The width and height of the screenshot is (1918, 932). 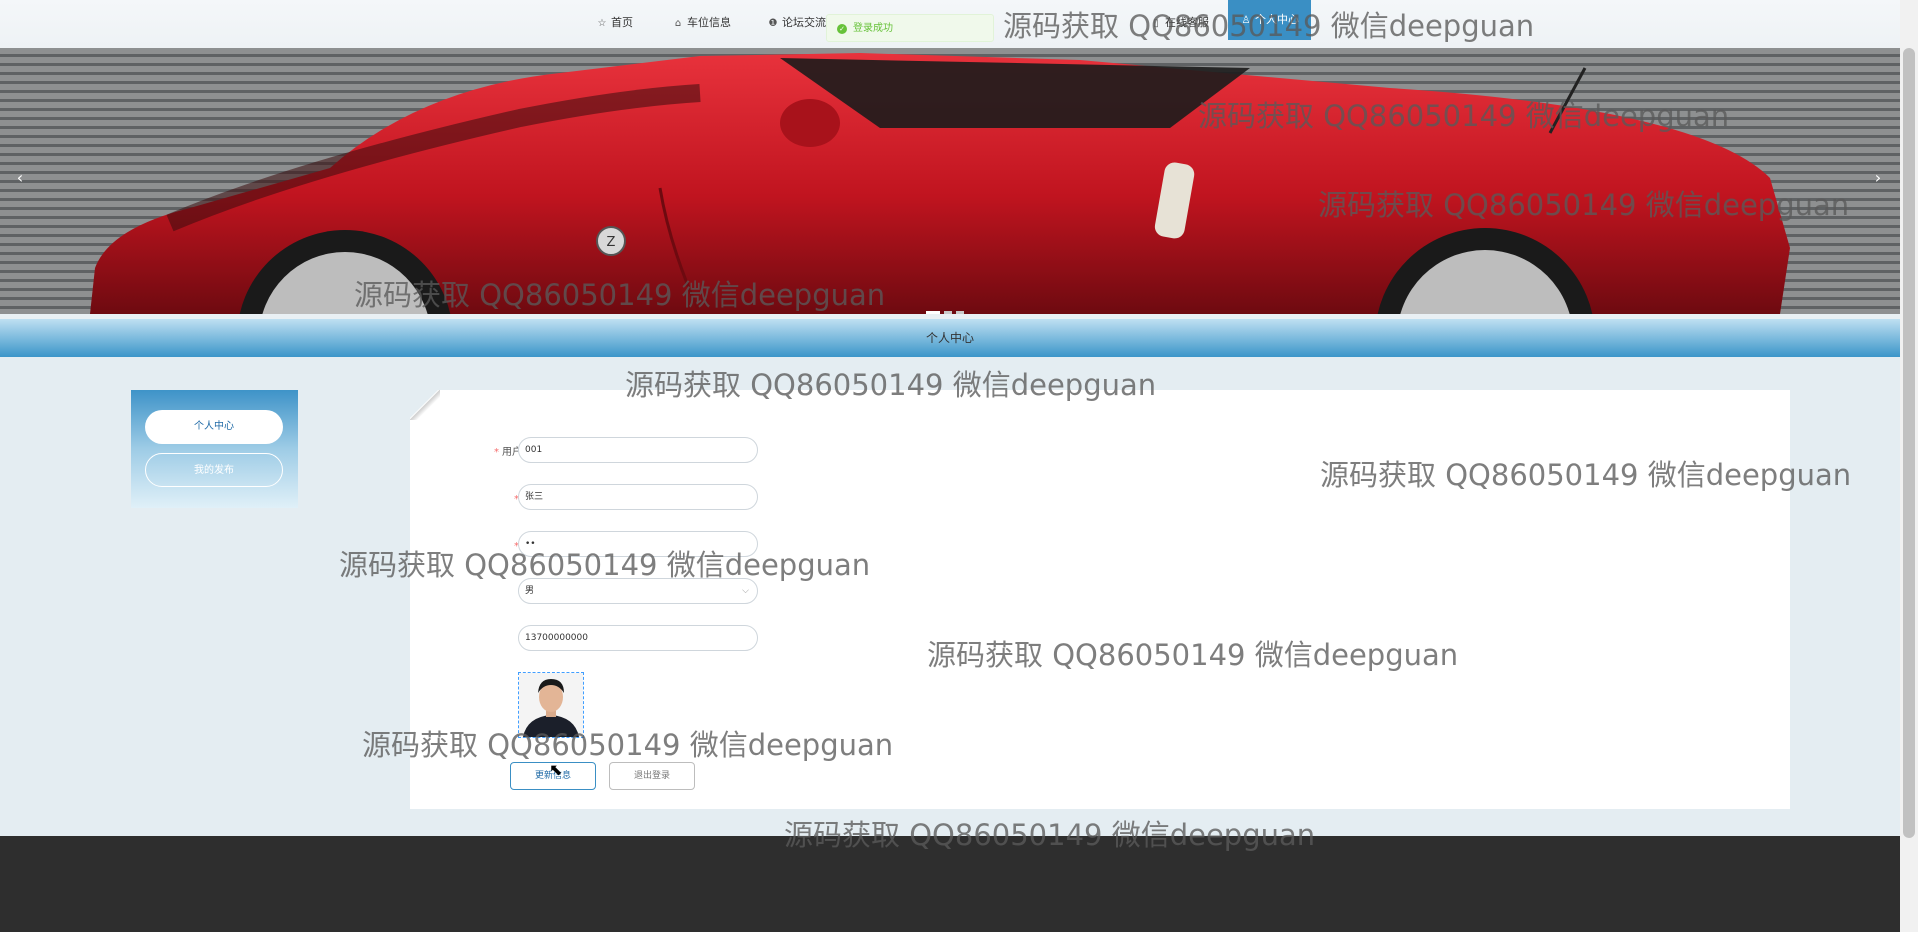 I want to click on page-footer, so click(x=950, y=884).